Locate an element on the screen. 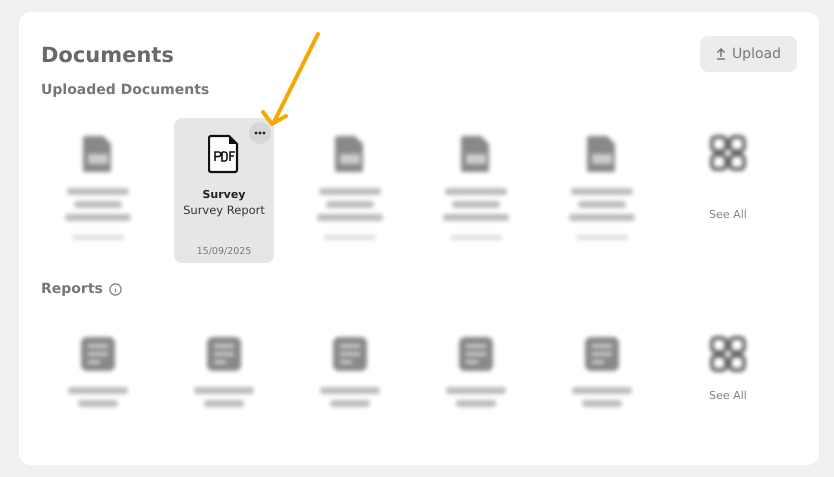 Image resolution: width=834 pixels, height=477 pixels. upload-icon is located at coordinates (721, 54).